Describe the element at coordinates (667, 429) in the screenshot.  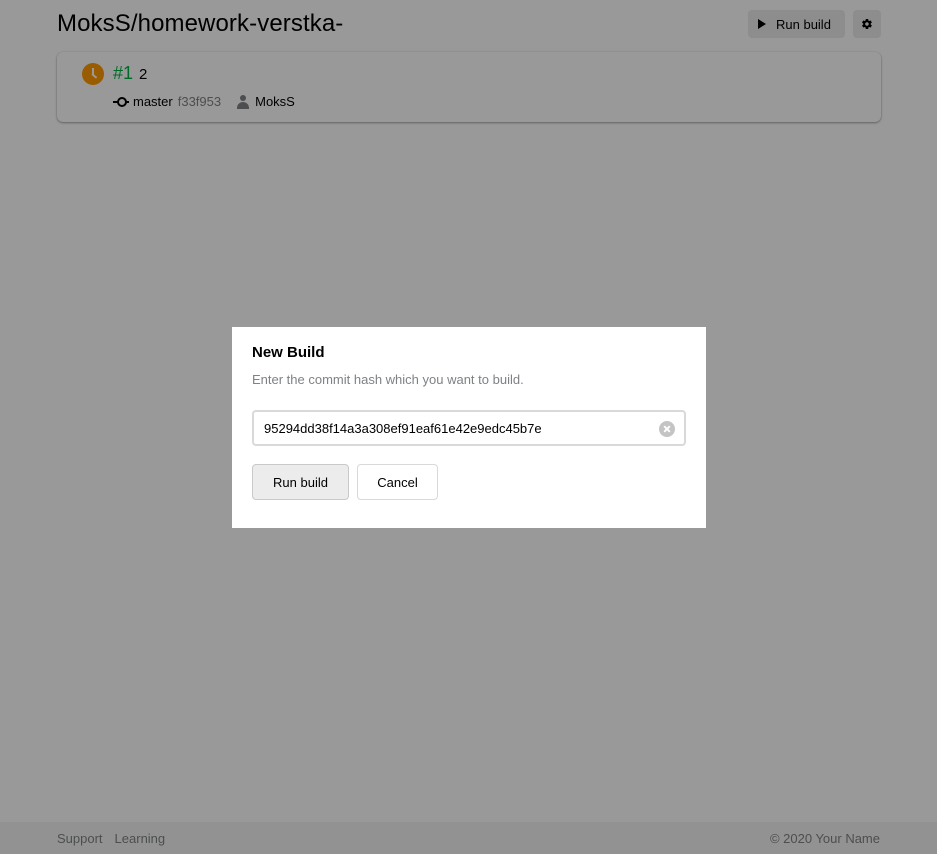
I see `clear-icon` at that location.